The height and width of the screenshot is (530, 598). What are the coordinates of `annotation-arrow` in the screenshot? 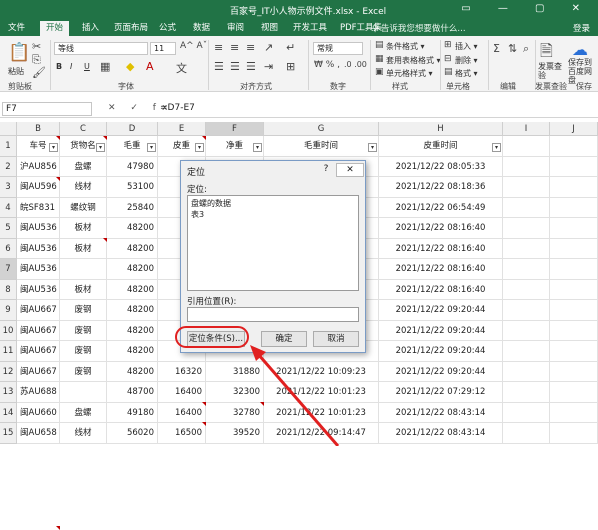 It's located at (295, 395).